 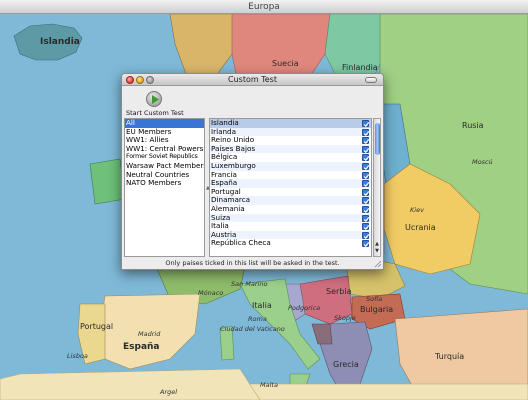 I want to click on map-label-finlandia: Finlandia, so click(x=360, y=67).